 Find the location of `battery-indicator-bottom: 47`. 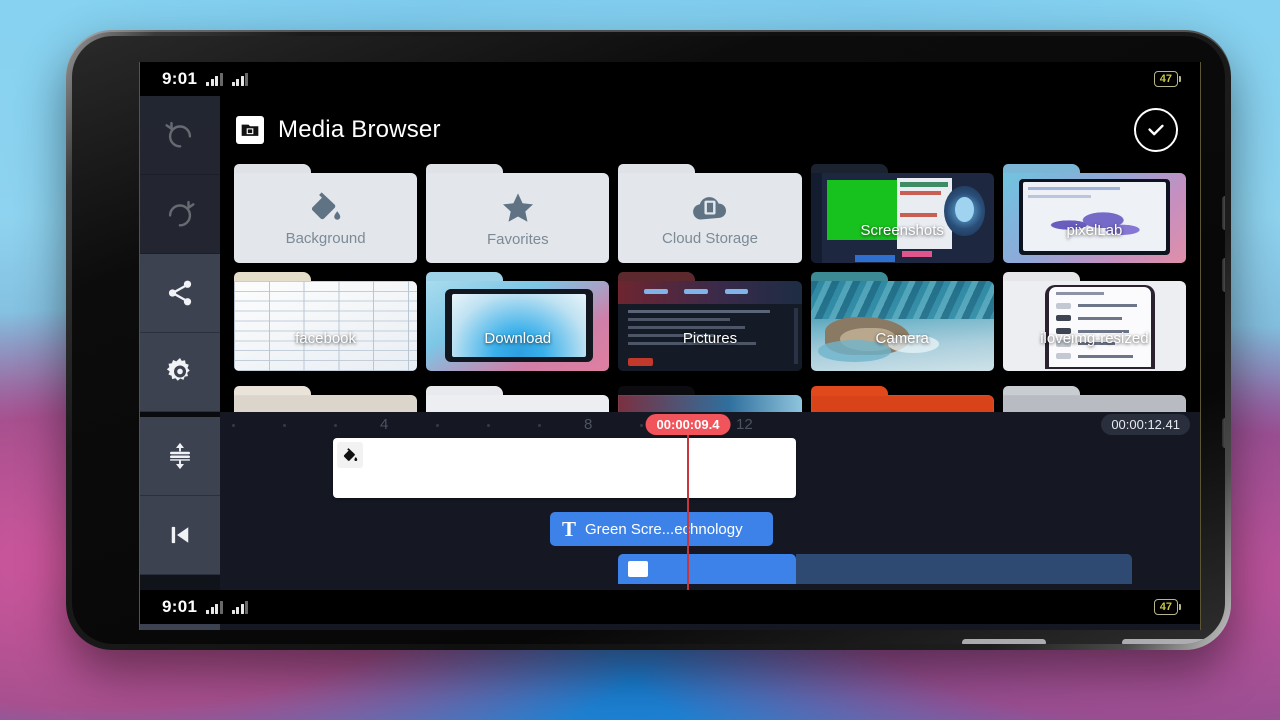

battery-indicator-bottom: 47 is located at coordinates (1165, 607).